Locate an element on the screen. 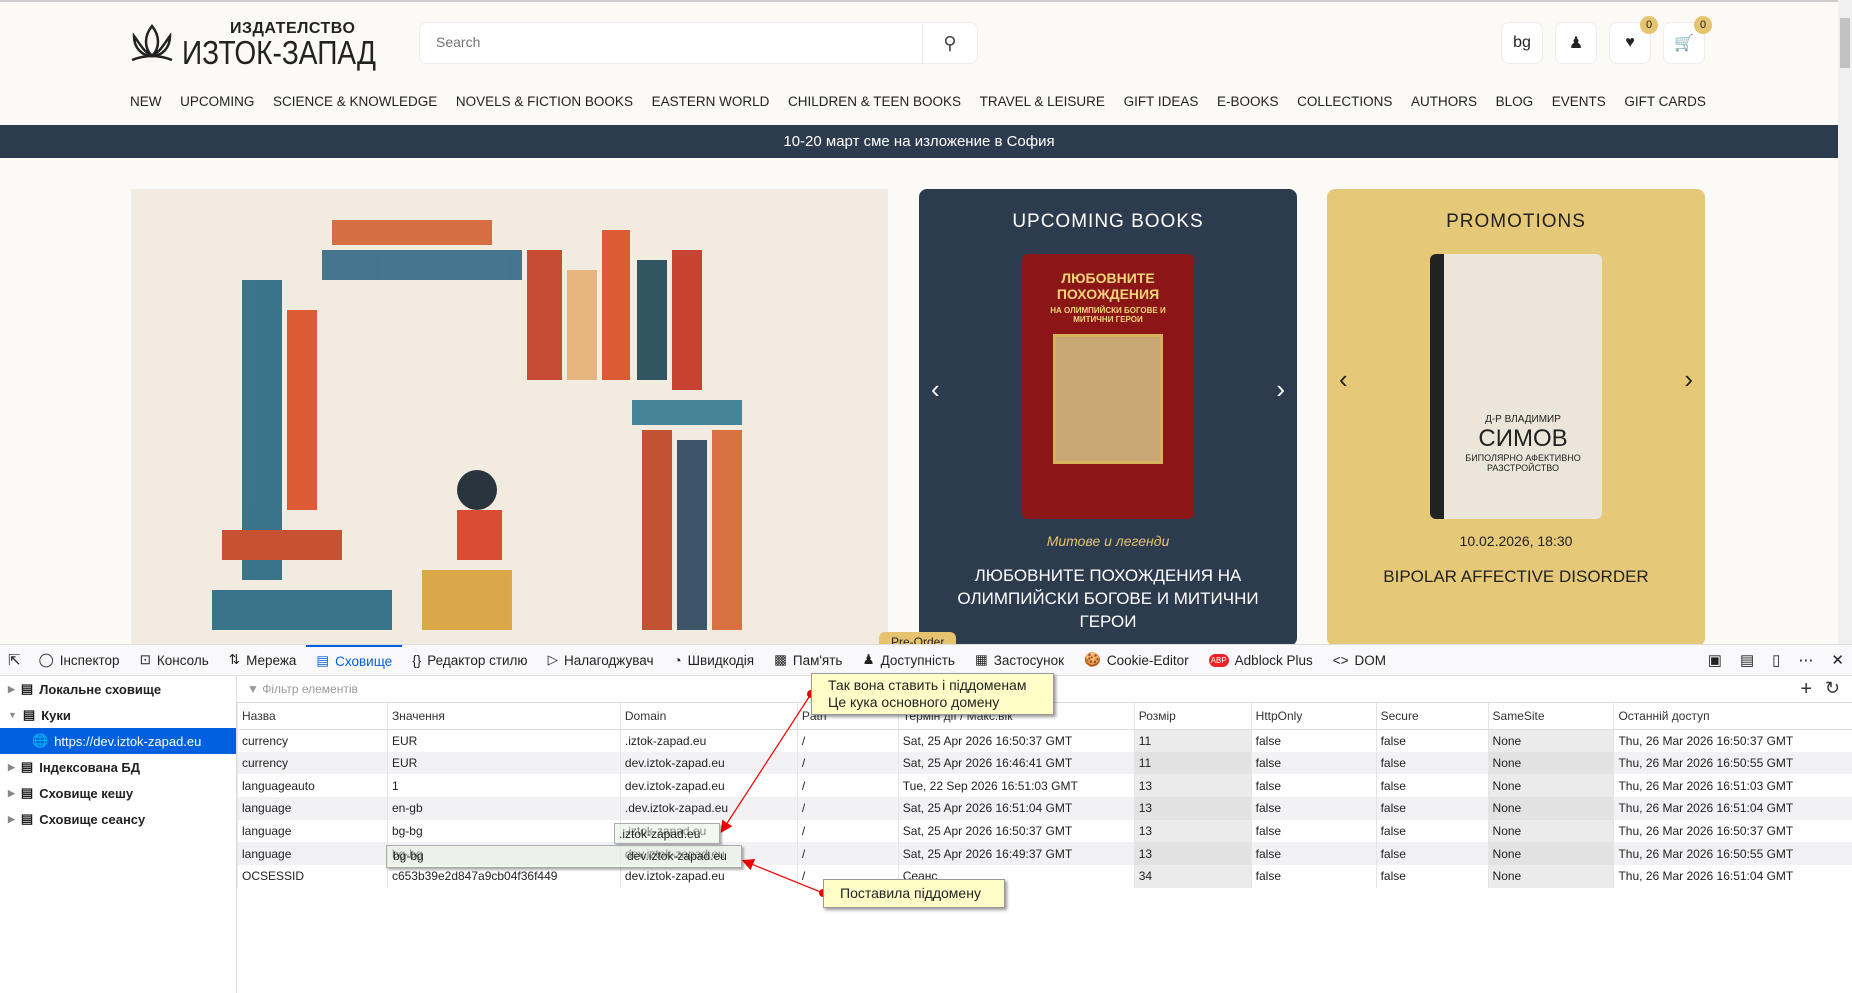 This screenshot has height=993, width=1852. table-cell: EUR is located at coordinates (503, 740).